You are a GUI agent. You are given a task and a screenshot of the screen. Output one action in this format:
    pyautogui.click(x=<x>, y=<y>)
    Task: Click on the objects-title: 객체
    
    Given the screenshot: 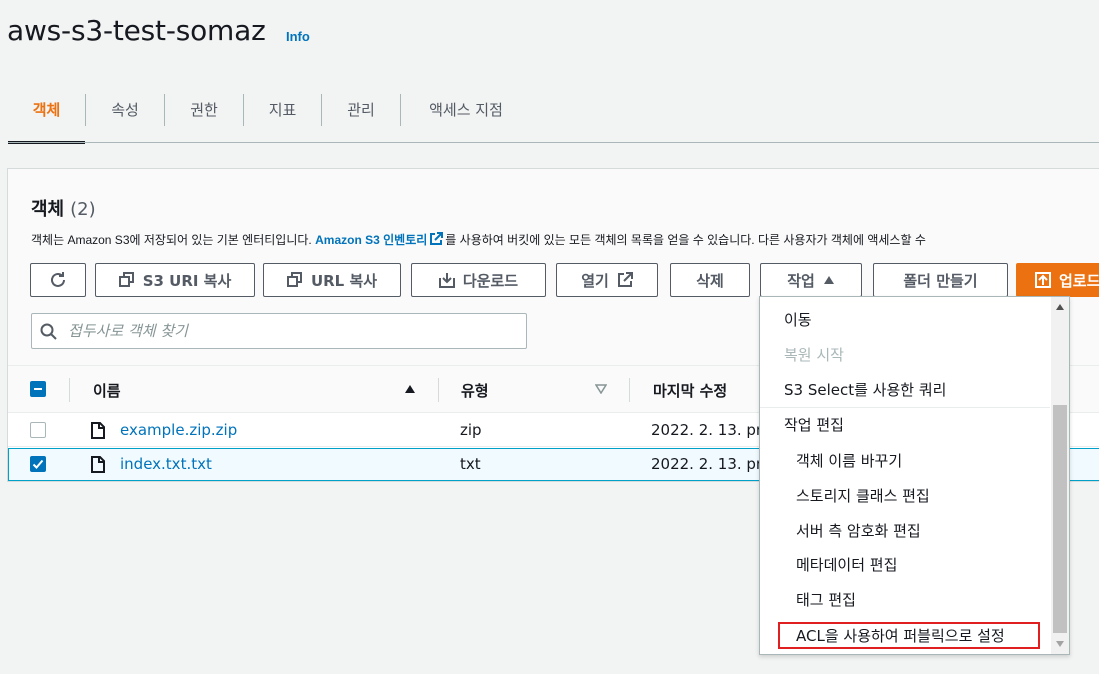 What is the action you would take?
    pyautogui.click(x=48, y=209)
    